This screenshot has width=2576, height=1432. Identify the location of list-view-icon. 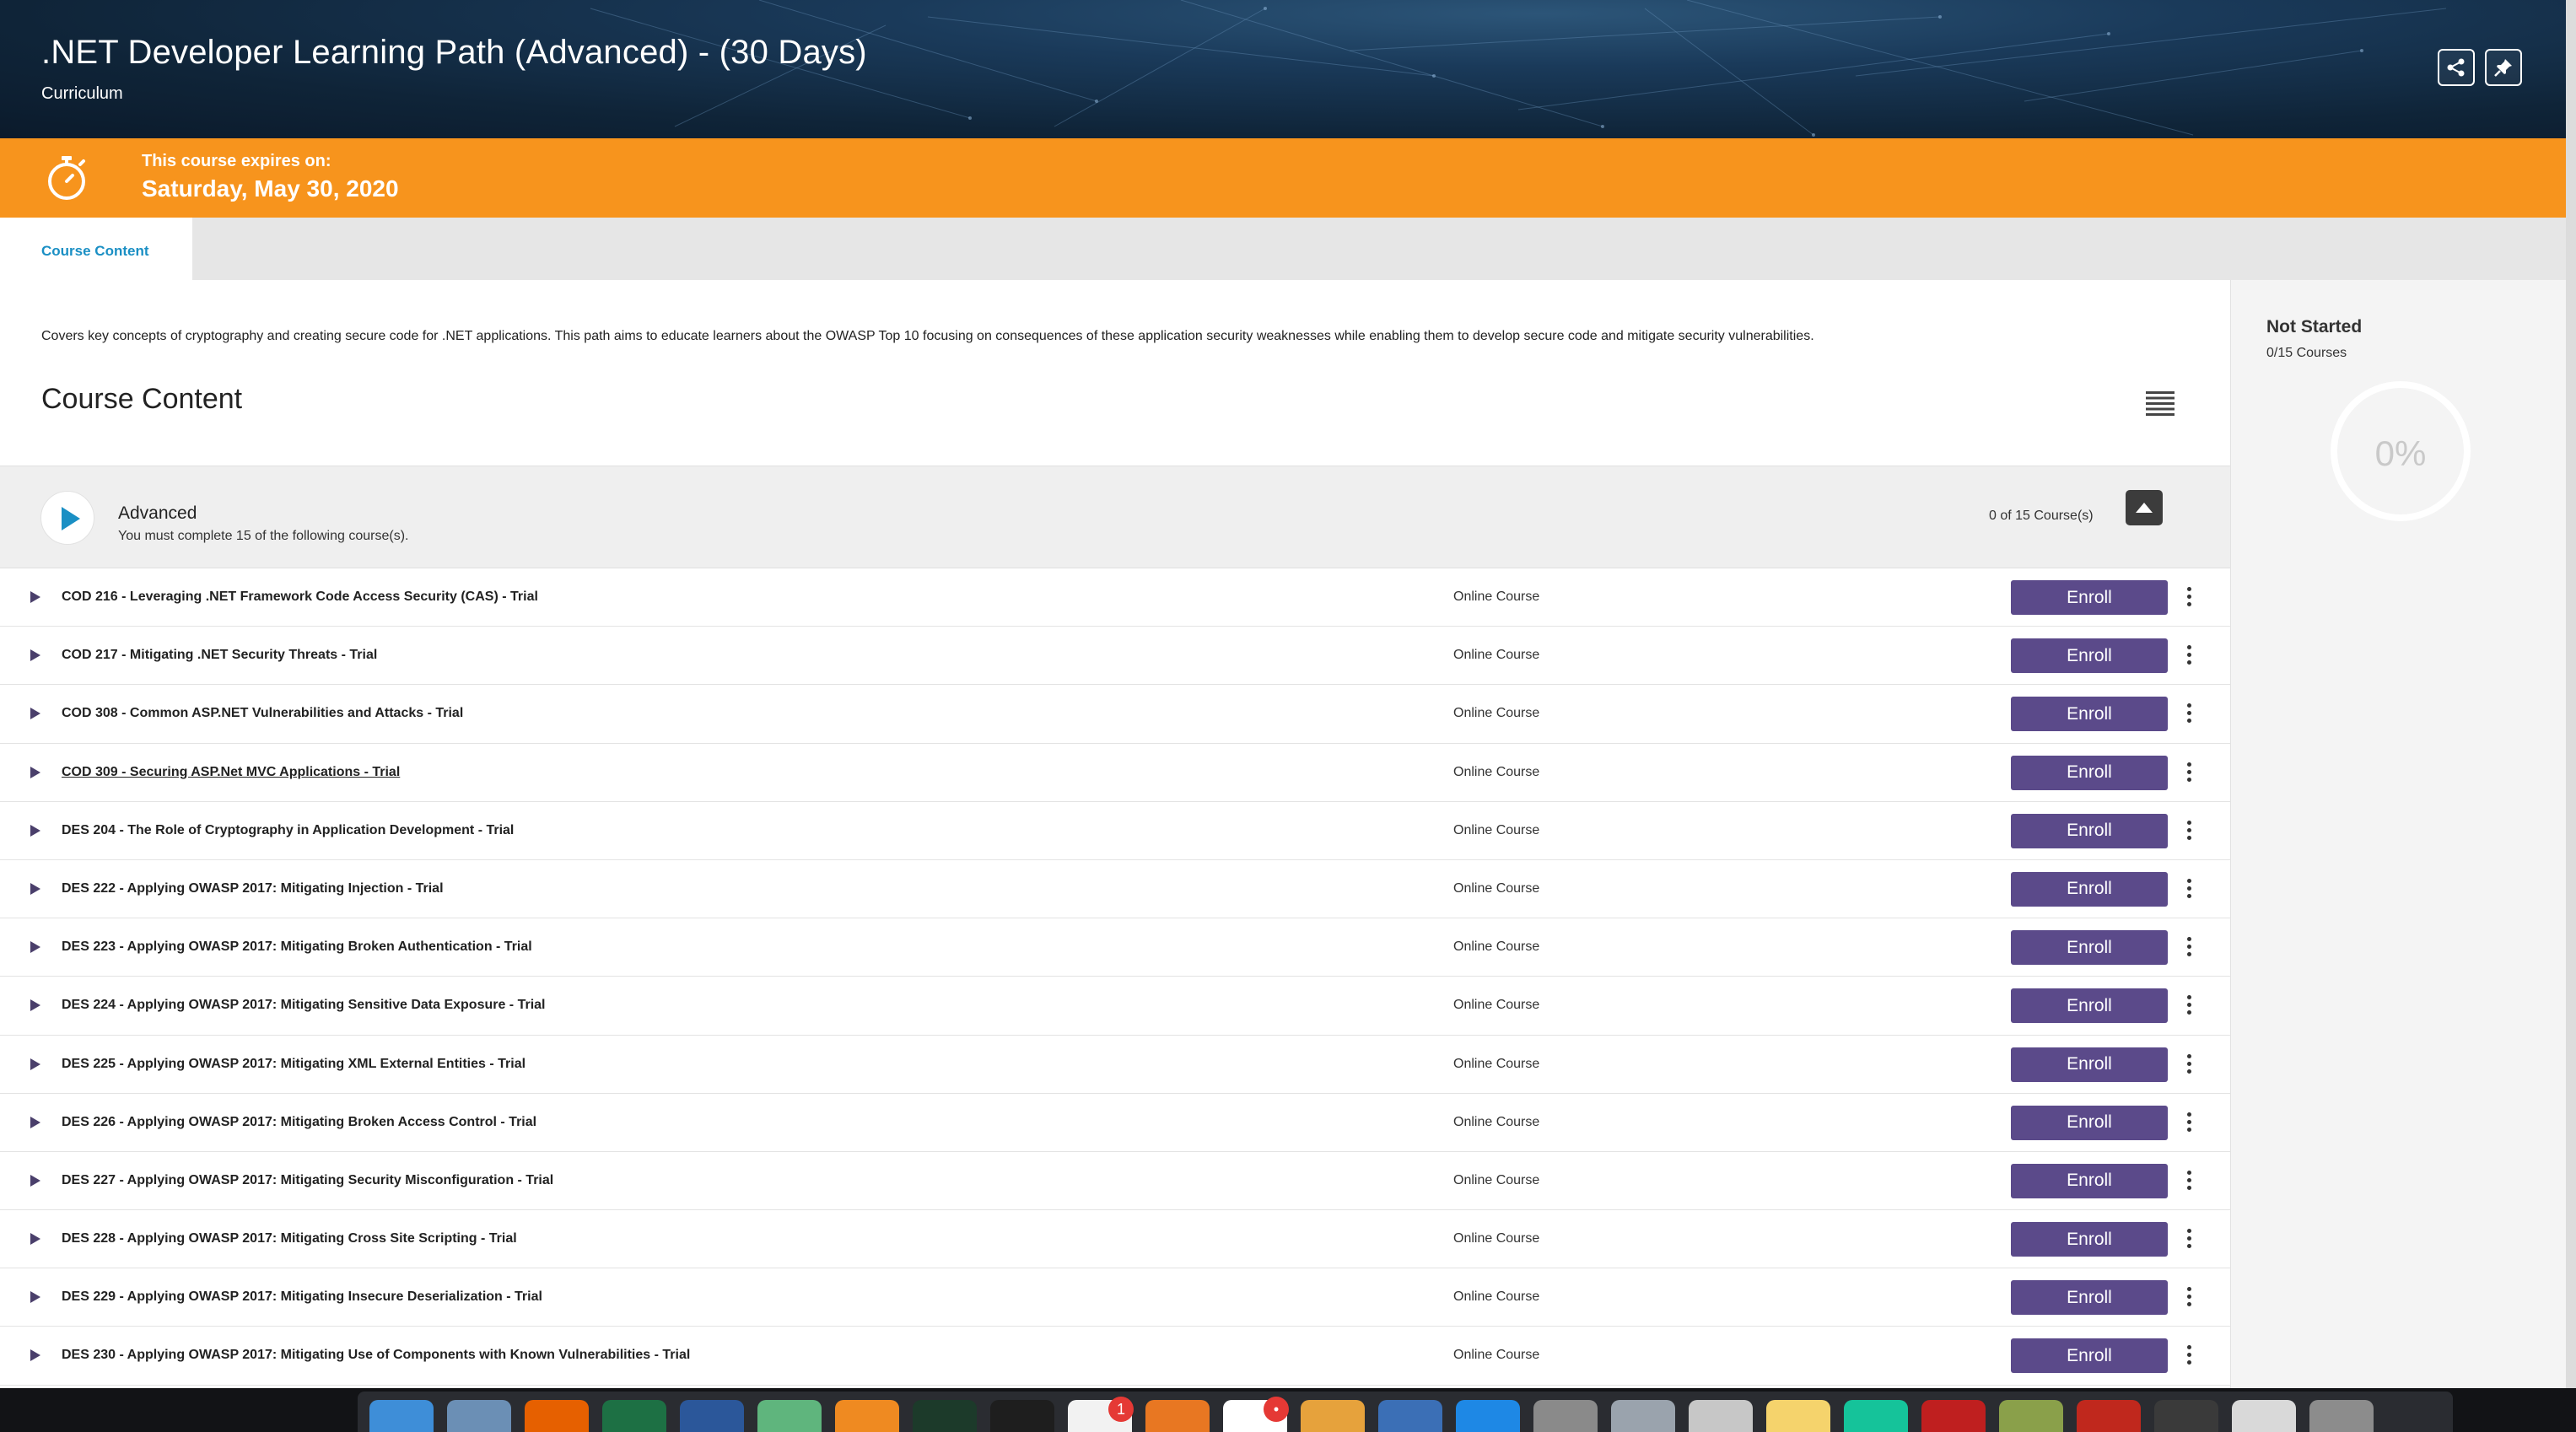
(2160, 404).